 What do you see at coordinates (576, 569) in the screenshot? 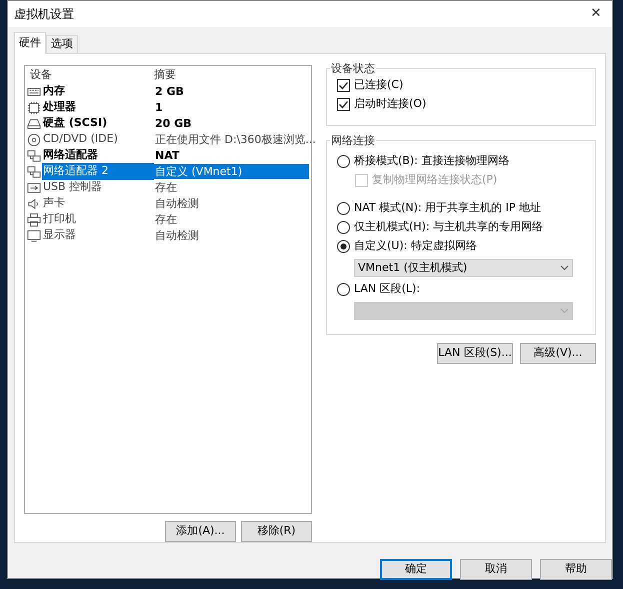
I see `dialog-button: 帮助` at bounding box center [576, 569].